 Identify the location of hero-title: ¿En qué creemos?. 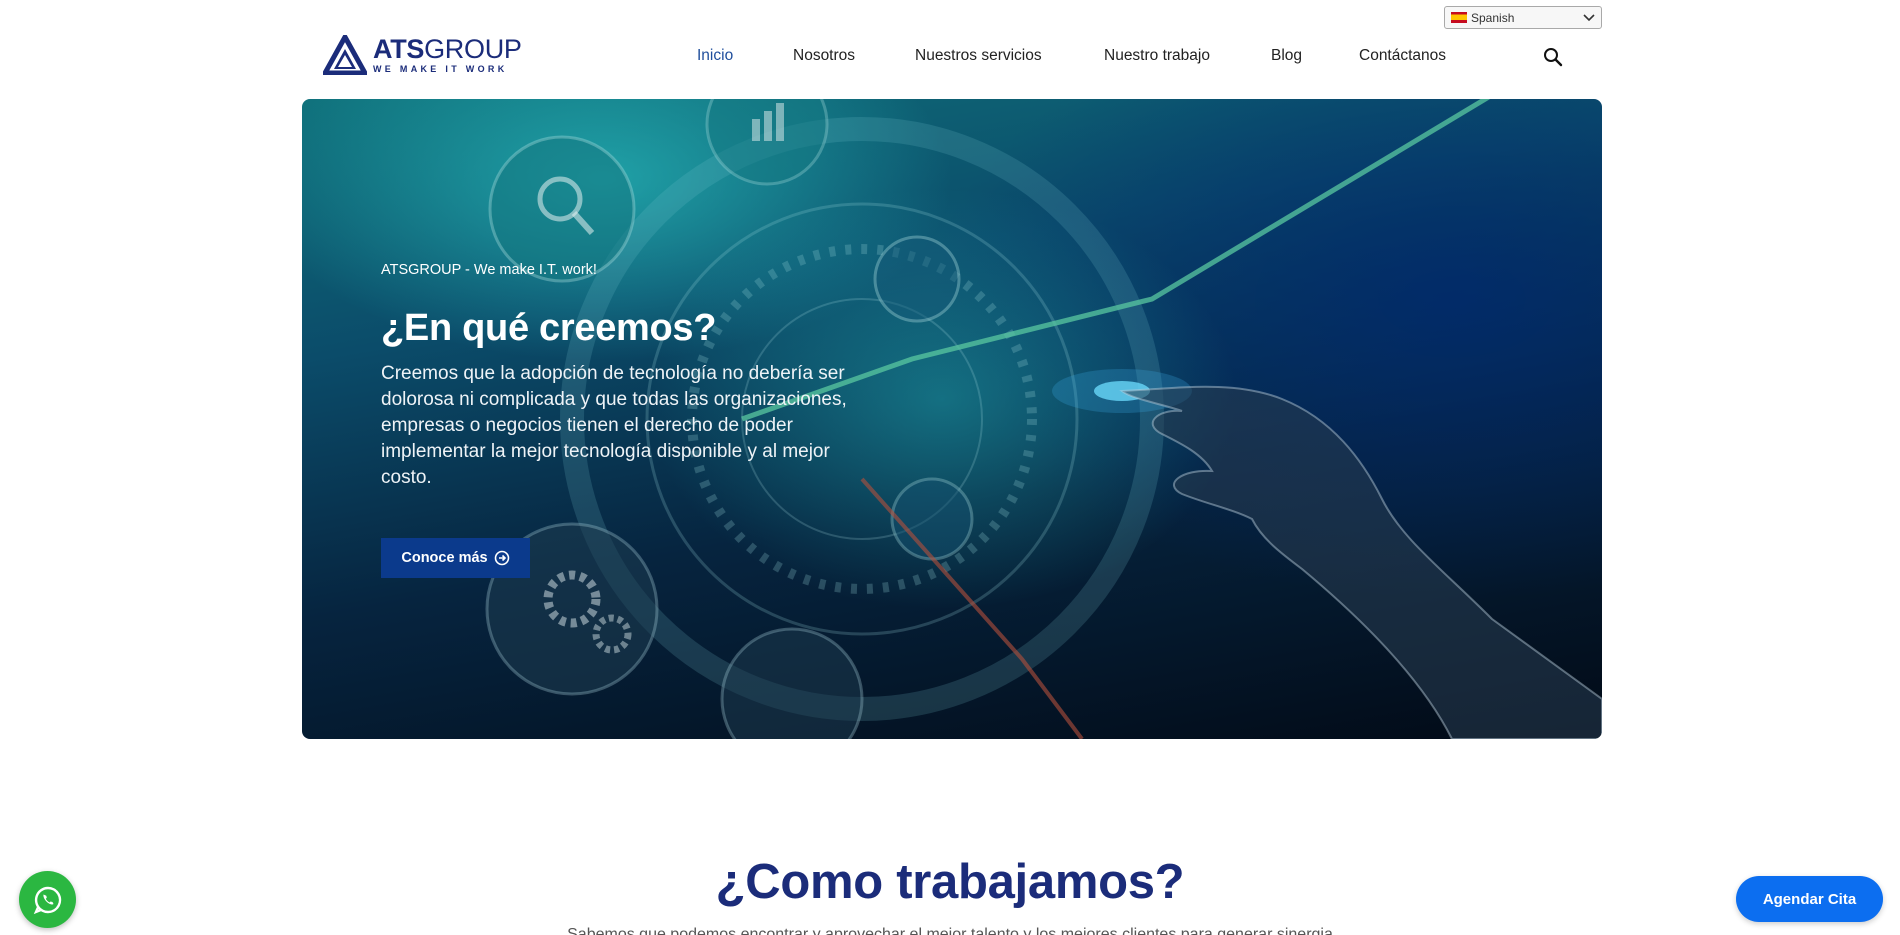
(549, 328).